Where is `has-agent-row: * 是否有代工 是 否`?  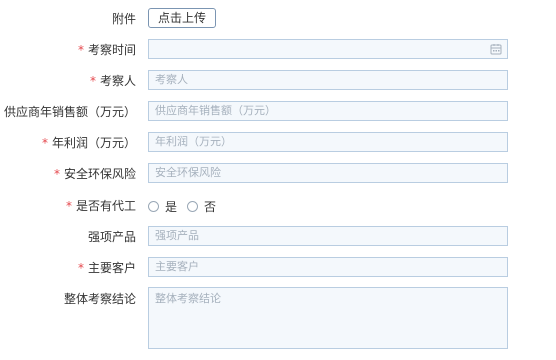
has-agent-row: * 是否有代工 是 否 is located at coordinates (278, 206).